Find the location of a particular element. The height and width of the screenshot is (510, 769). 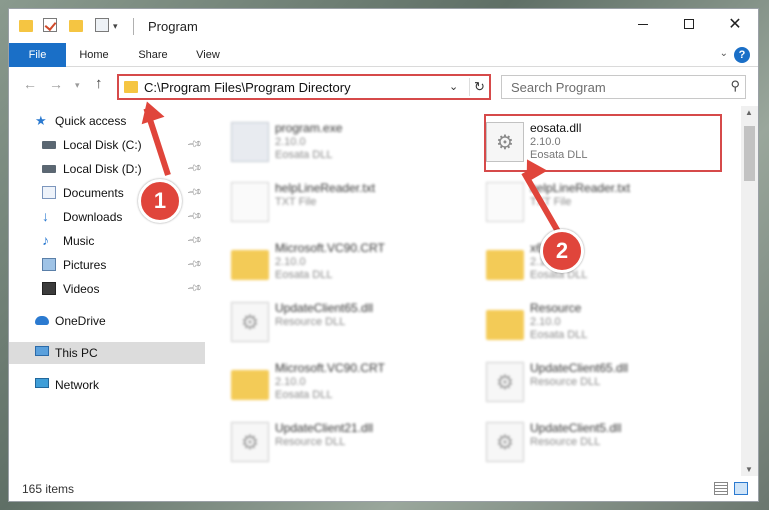

tab-file: File is located at coordinates (37, 55).